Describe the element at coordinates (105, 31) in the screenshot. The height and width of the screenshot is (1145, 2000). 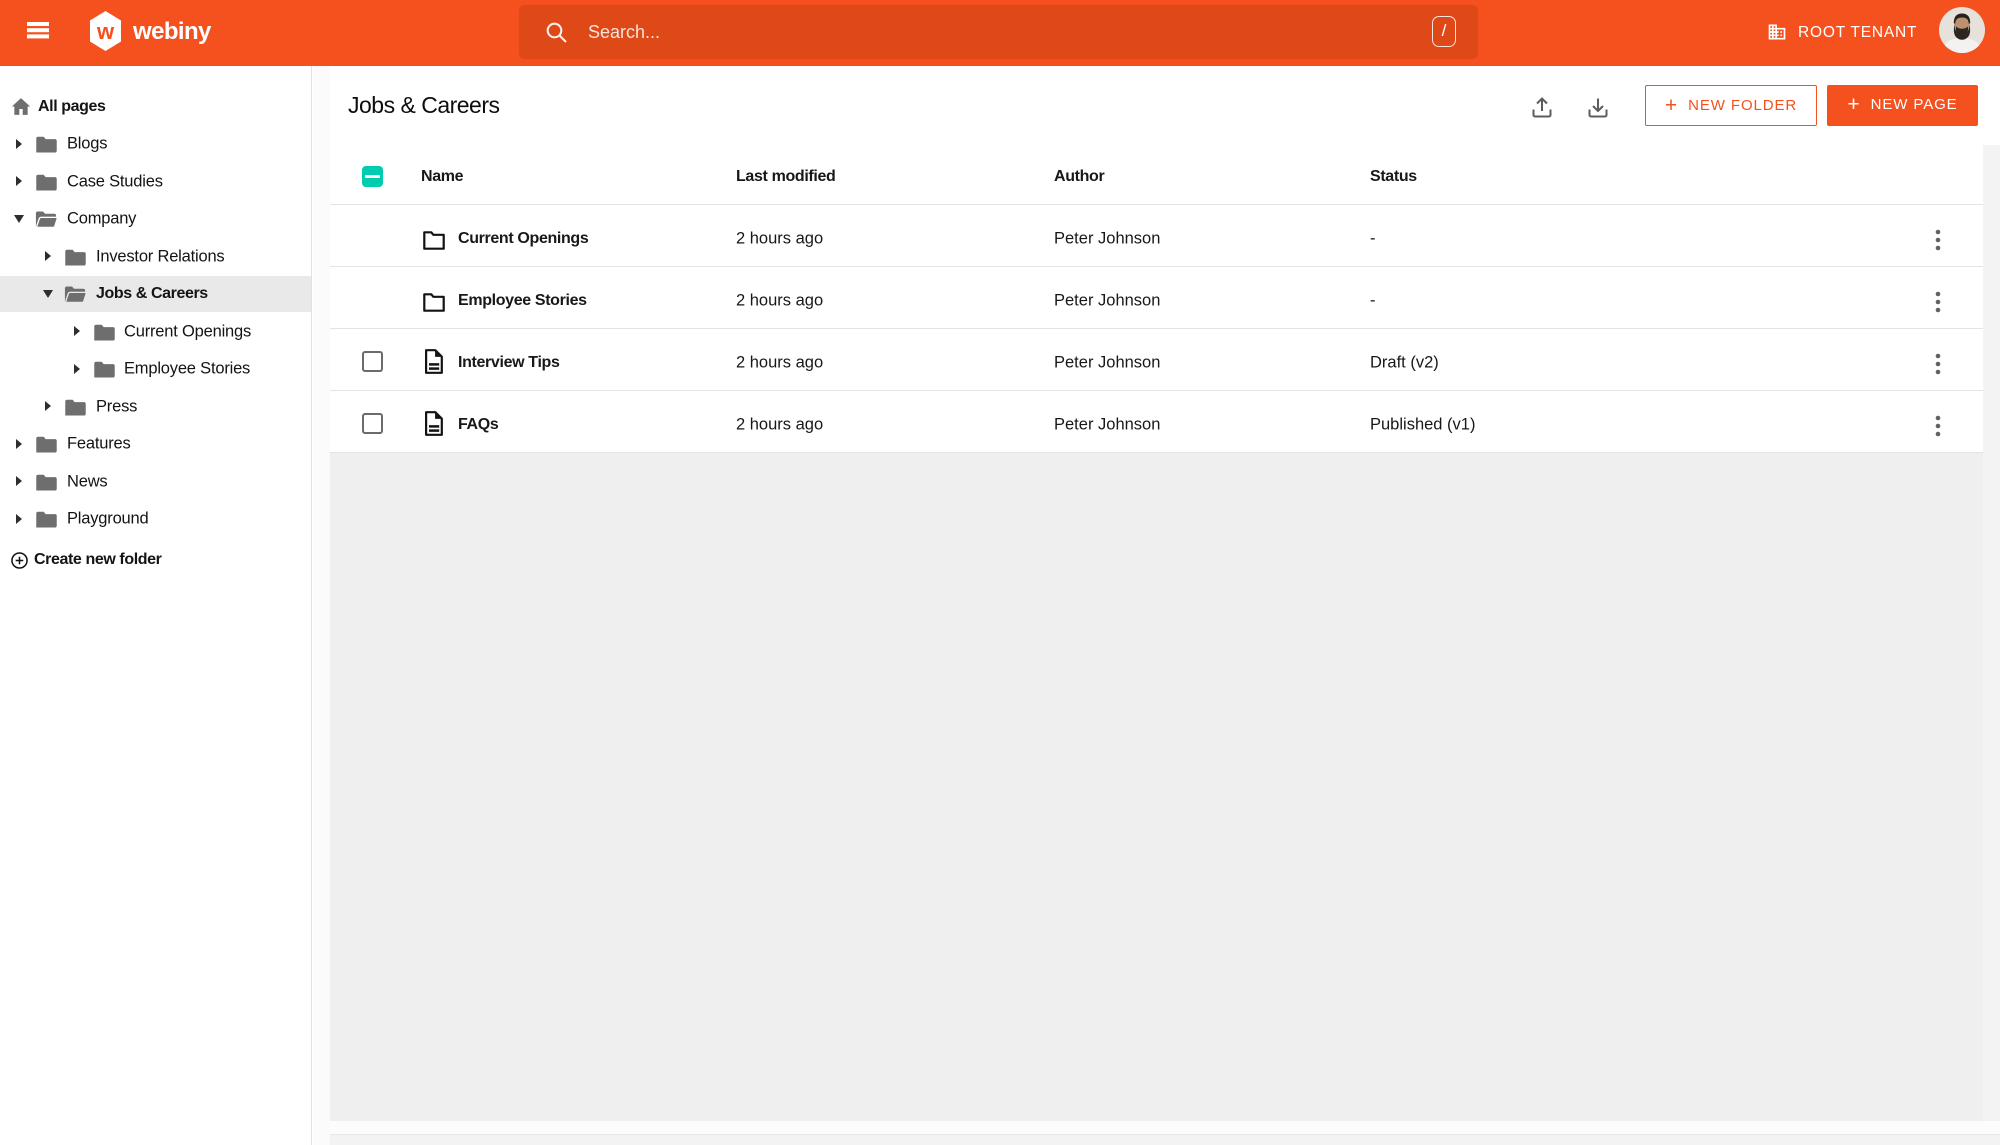
I see `svg-text: w` at that location.